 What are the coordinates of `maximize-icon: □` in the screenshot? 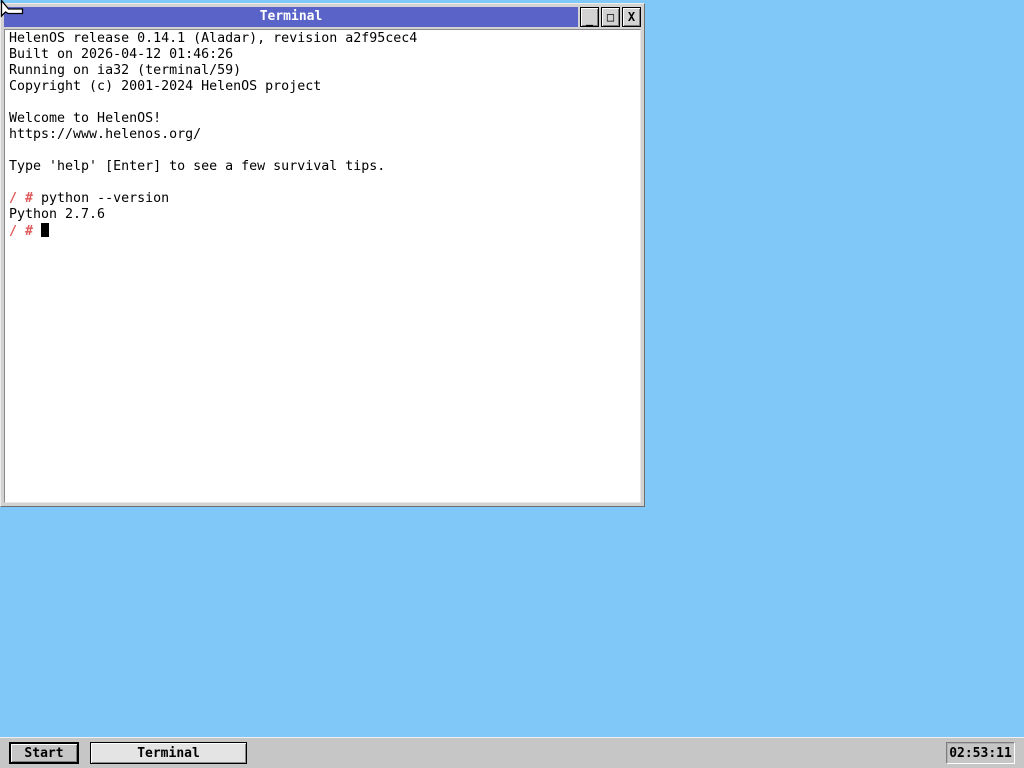 It's located at (610, 17).